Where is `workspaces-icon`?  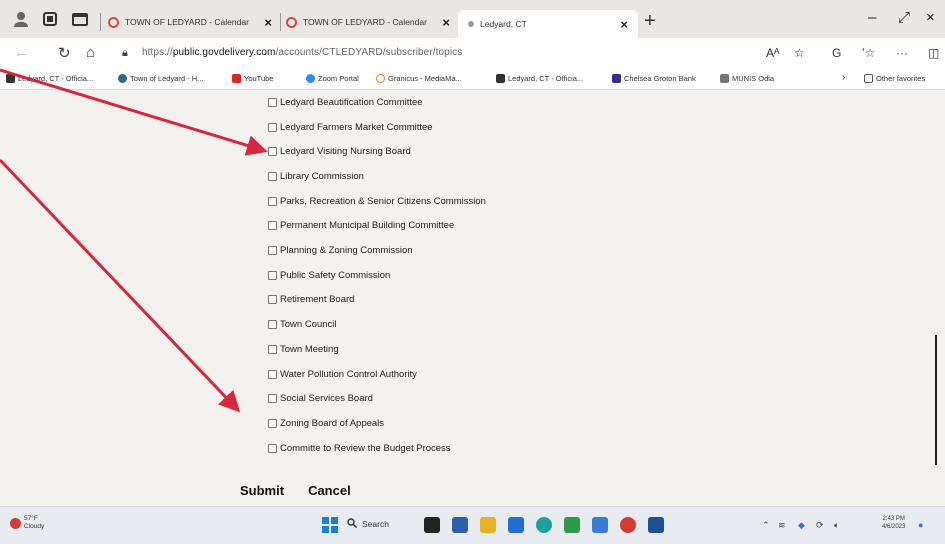 workspaces-icon is located at coordinates (50, 19).